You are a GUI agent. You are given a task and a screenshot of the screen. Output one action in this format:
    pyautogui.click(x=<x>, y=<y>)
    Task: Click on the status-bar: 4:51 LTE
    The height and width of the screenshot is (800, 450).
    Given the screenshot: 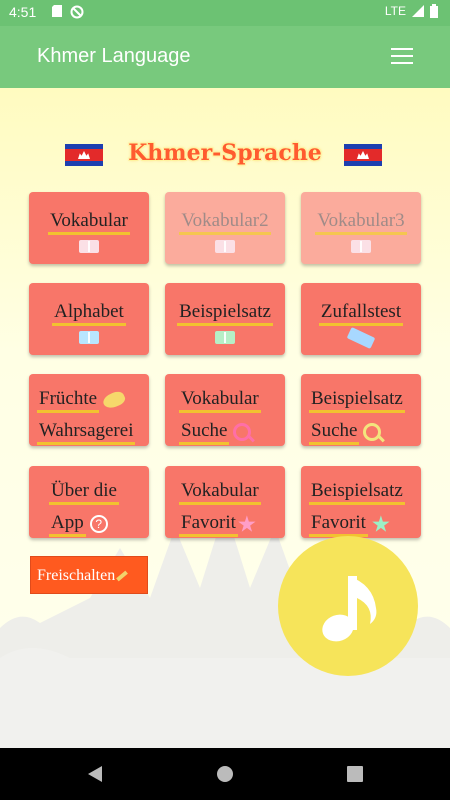 What is the action you would take?
    pyautogui.click(x=225, y=13)
    